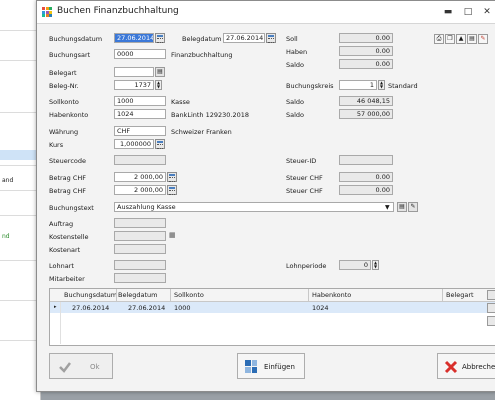 Image resolution: width=495 pixels, height=400 pixels. Describe the element at coordinates (160, 72) in the screenshot. I see `belegart-lookup-icon: ▤` at that location.